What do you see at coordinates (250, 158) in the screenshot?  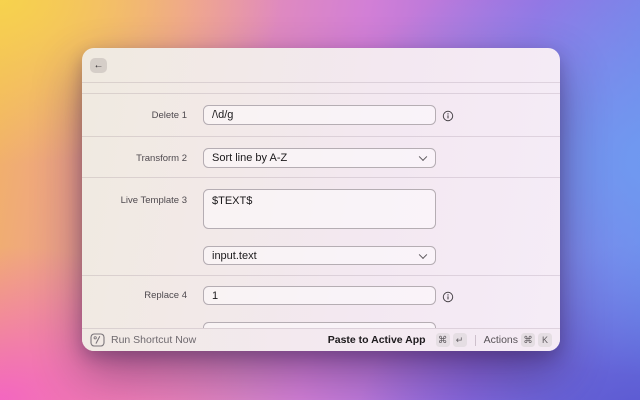 I see `transform-2-value: Sort line by A-Z` at bounding box center [250, 158].